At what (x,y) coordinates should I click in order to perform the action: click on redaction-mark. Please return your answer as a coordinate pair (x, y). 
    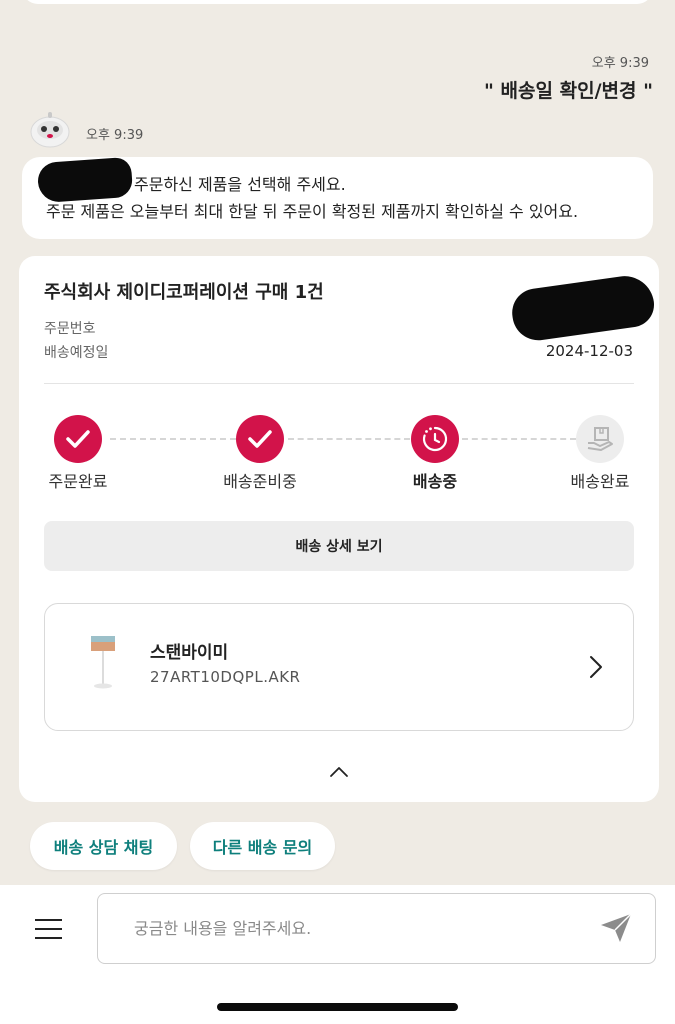
    Looking at the image, I should click on (85, 180).